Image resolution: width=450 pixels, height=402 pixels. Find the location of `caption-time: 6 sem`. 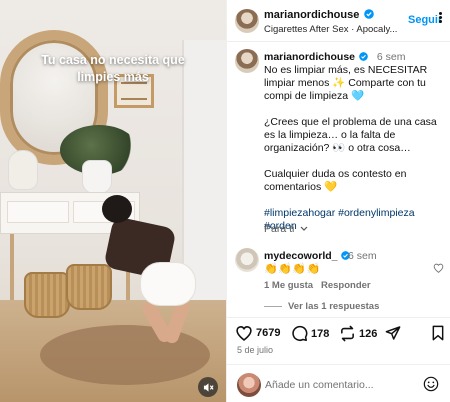

caption-time: 6 sem is located at coordinates (391, 57).